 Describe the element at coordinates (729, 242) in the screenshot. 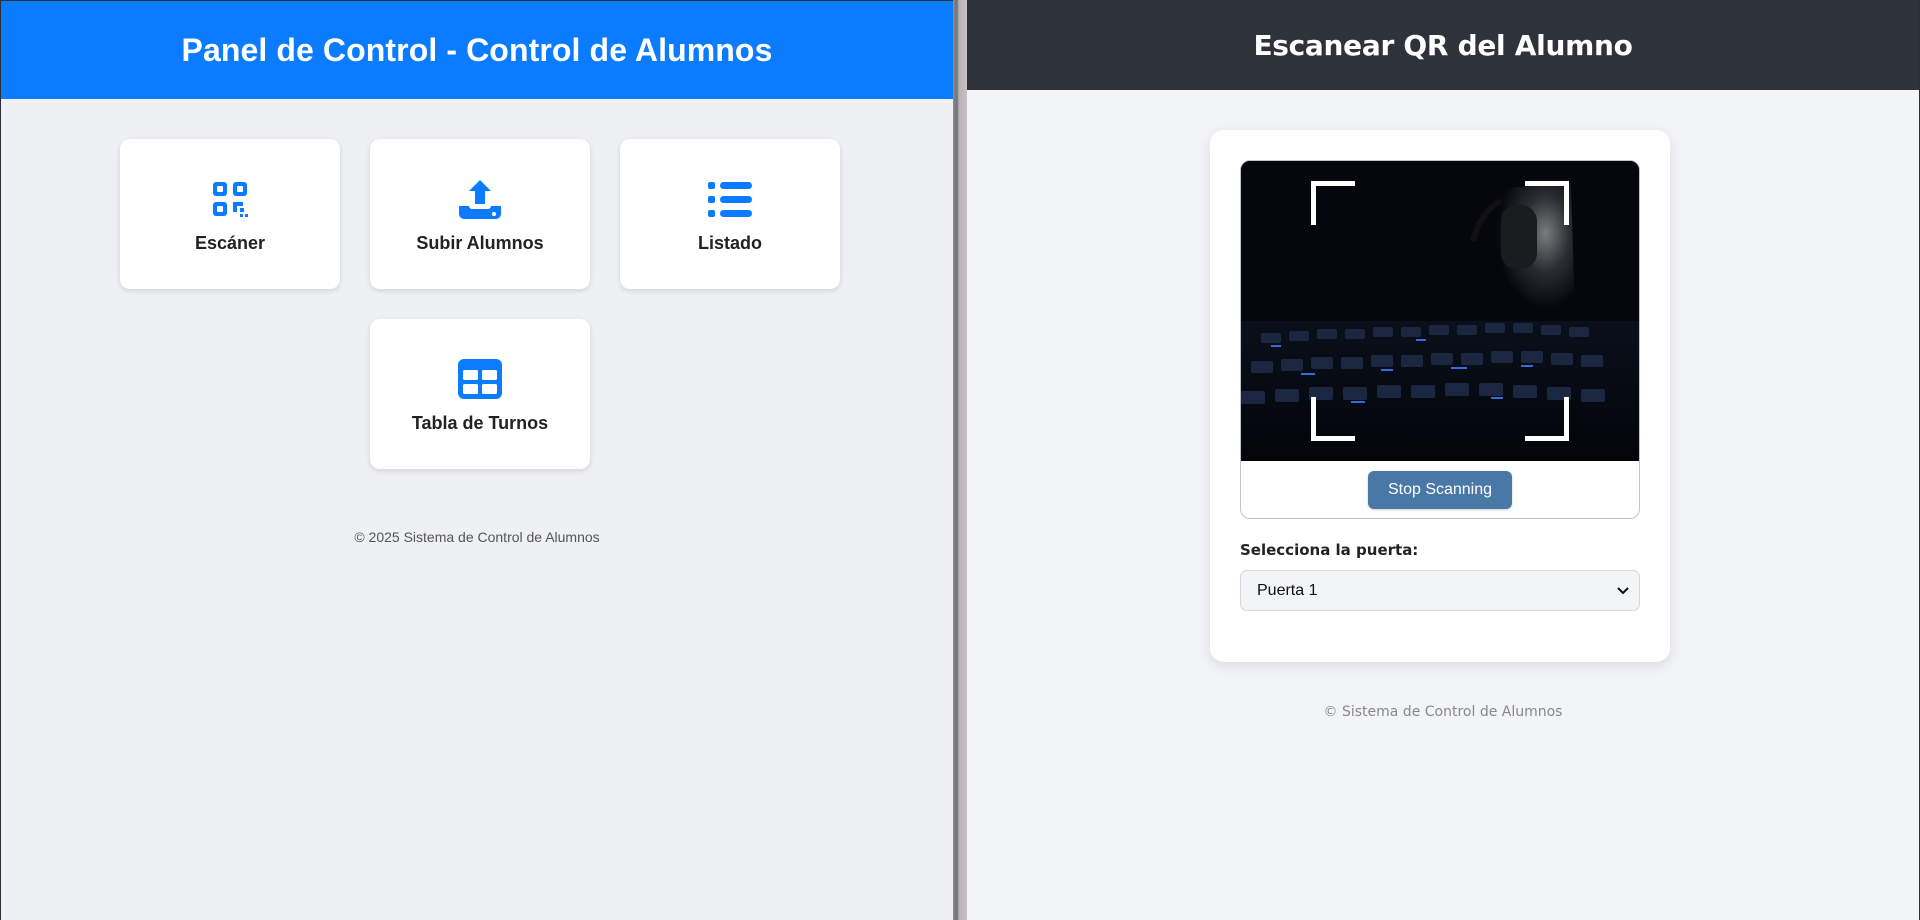

I see `list-card-label: Listado` at that location.